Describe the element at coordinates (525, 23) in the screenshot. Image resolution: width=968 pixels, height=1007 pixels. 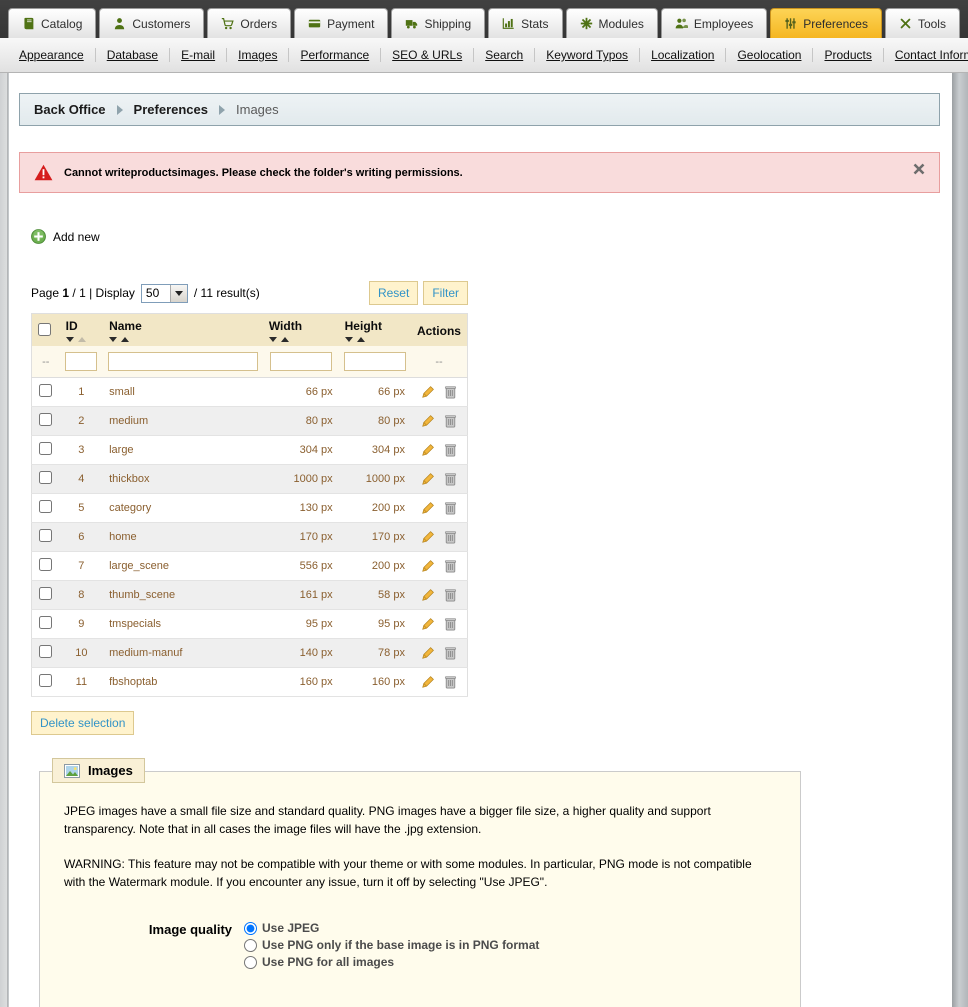
I see `tab-stats: Stats` at that location.